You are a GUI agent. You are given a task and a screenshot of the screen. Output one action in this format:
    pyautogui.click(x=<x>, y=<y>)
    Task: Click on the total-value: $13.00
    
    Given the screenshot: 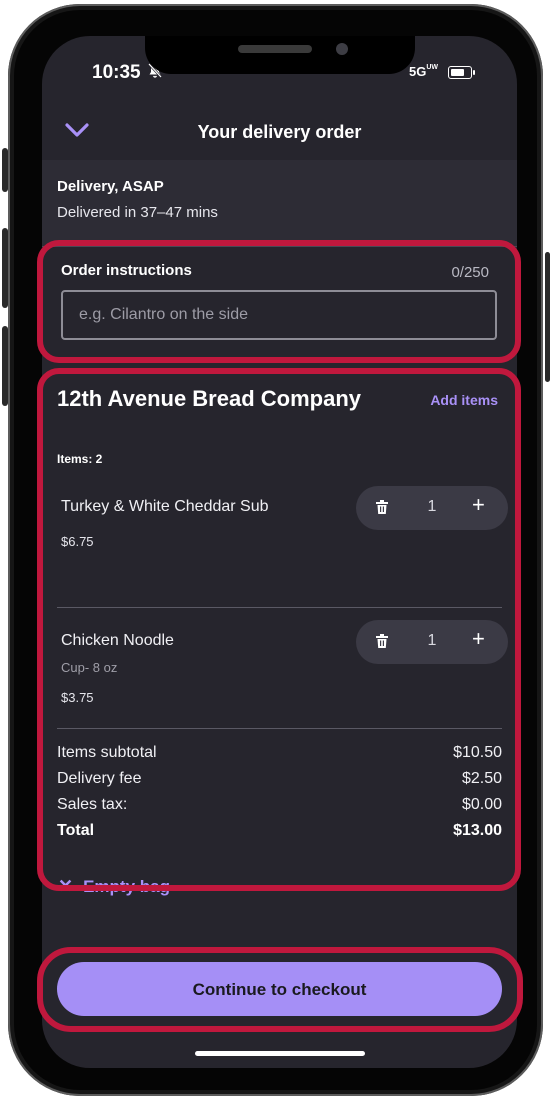 What is the action you would take?
    pyautogui.click(x=477, y=830)
    